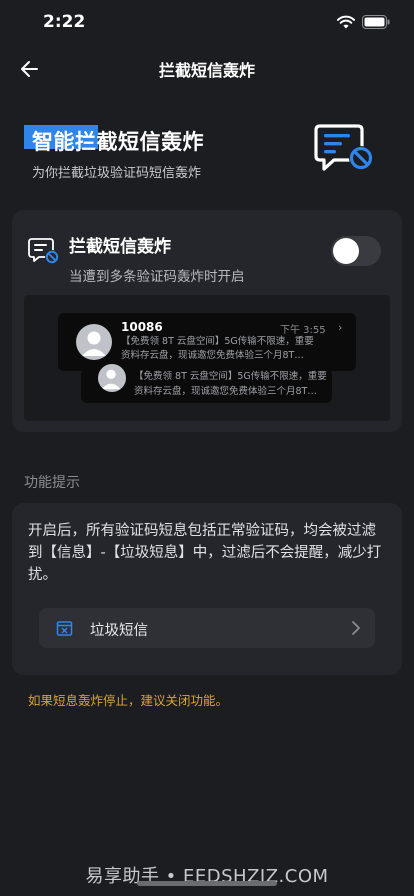  Describe the element at coordinates (340, 327) in the screenshot. I see `chevron-right-icon: ›` at that location.